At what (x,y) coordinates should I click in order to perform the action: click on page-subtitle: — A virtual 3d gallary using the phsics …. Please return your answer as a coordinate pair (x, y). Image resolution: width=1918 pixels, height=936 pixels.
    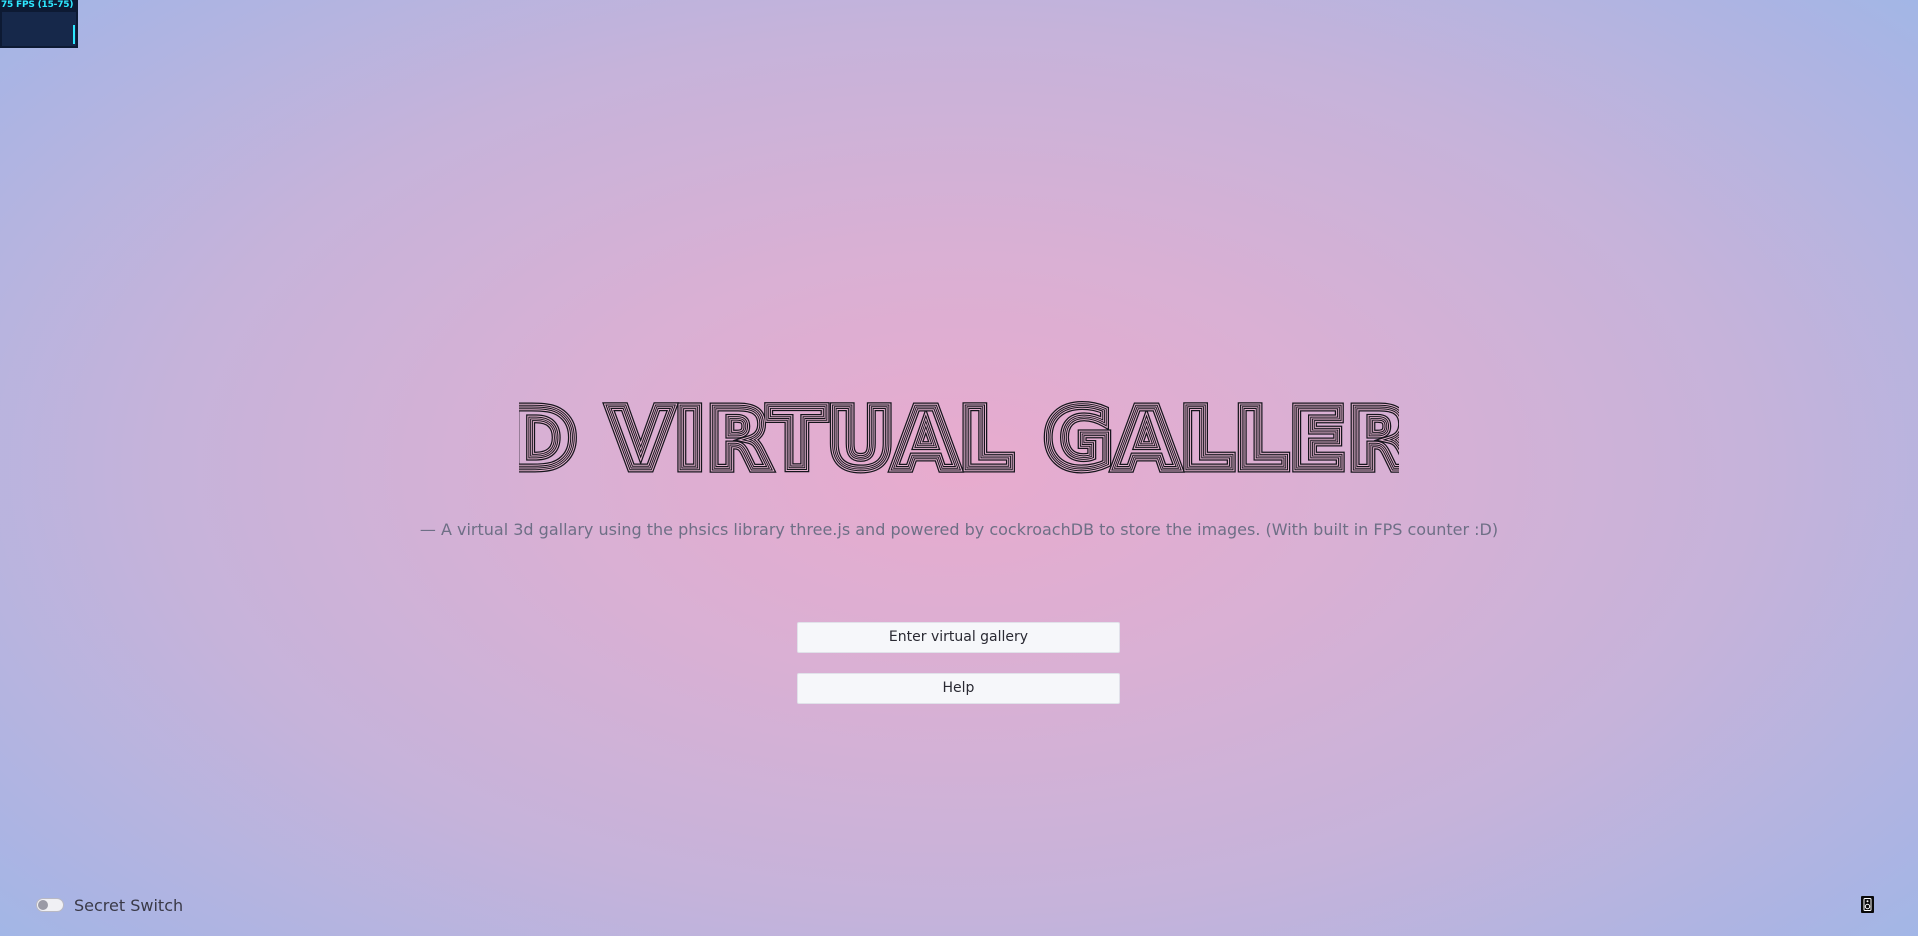
    Looking at the image, I should click on (959, 529).